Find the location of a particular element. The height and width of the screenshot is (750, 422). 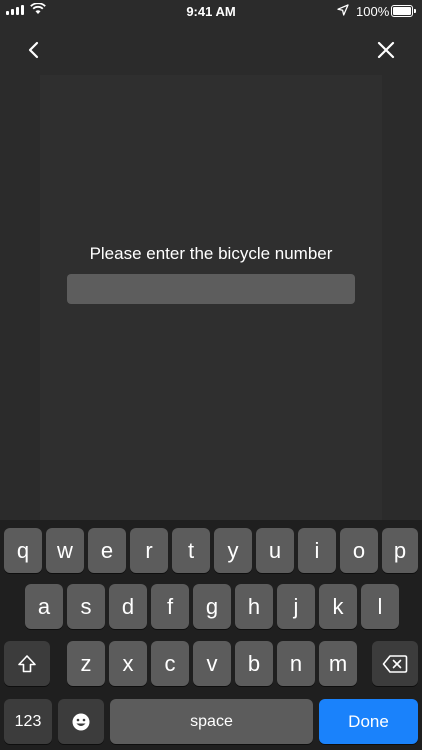

battery-percent: 100% is located at coordinates (373, 11).